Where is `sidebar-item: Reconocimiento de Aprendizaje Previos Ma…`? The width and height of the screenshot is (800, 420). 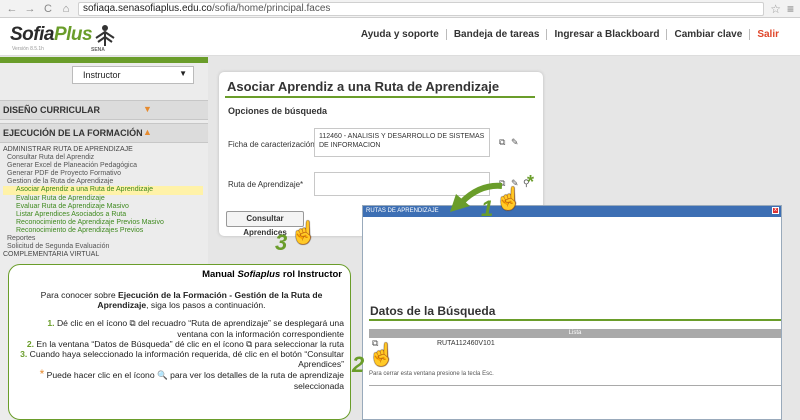
sidebar-item: Reconocimiento de Aprendizaje Previos Ma… is located at coordinates (103, 223).